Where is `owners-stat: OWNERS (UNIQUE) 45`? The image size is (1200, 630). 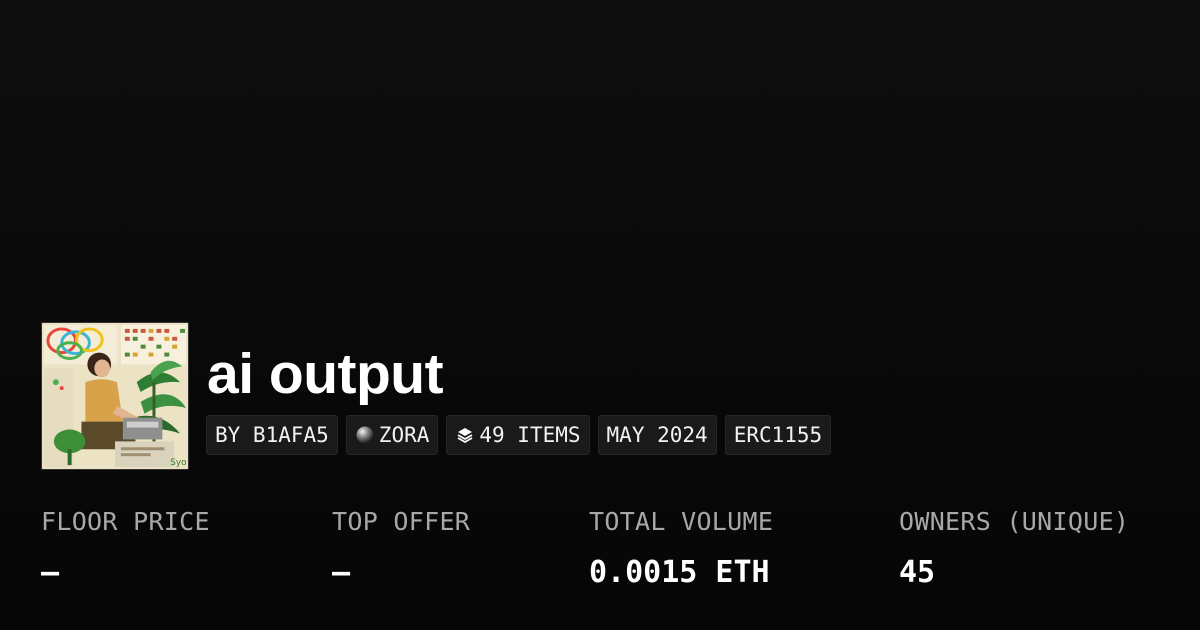
owners-stat: OWNERS (UNIQUE) 45 is located at coordinates (1014, 547).